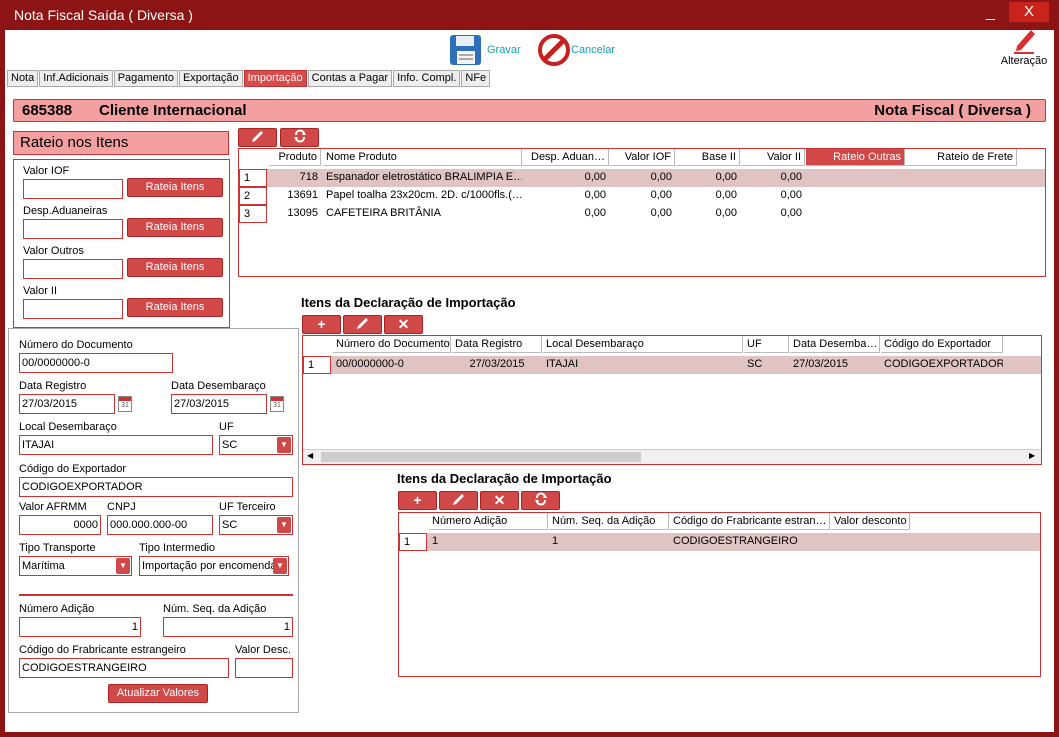 This screenshot has width=1059, height=737. What do you see at coordinates (219, 404) in the screenshot?
I see `data-des-input: 27/03/2015` at bounding box center [219, 404].